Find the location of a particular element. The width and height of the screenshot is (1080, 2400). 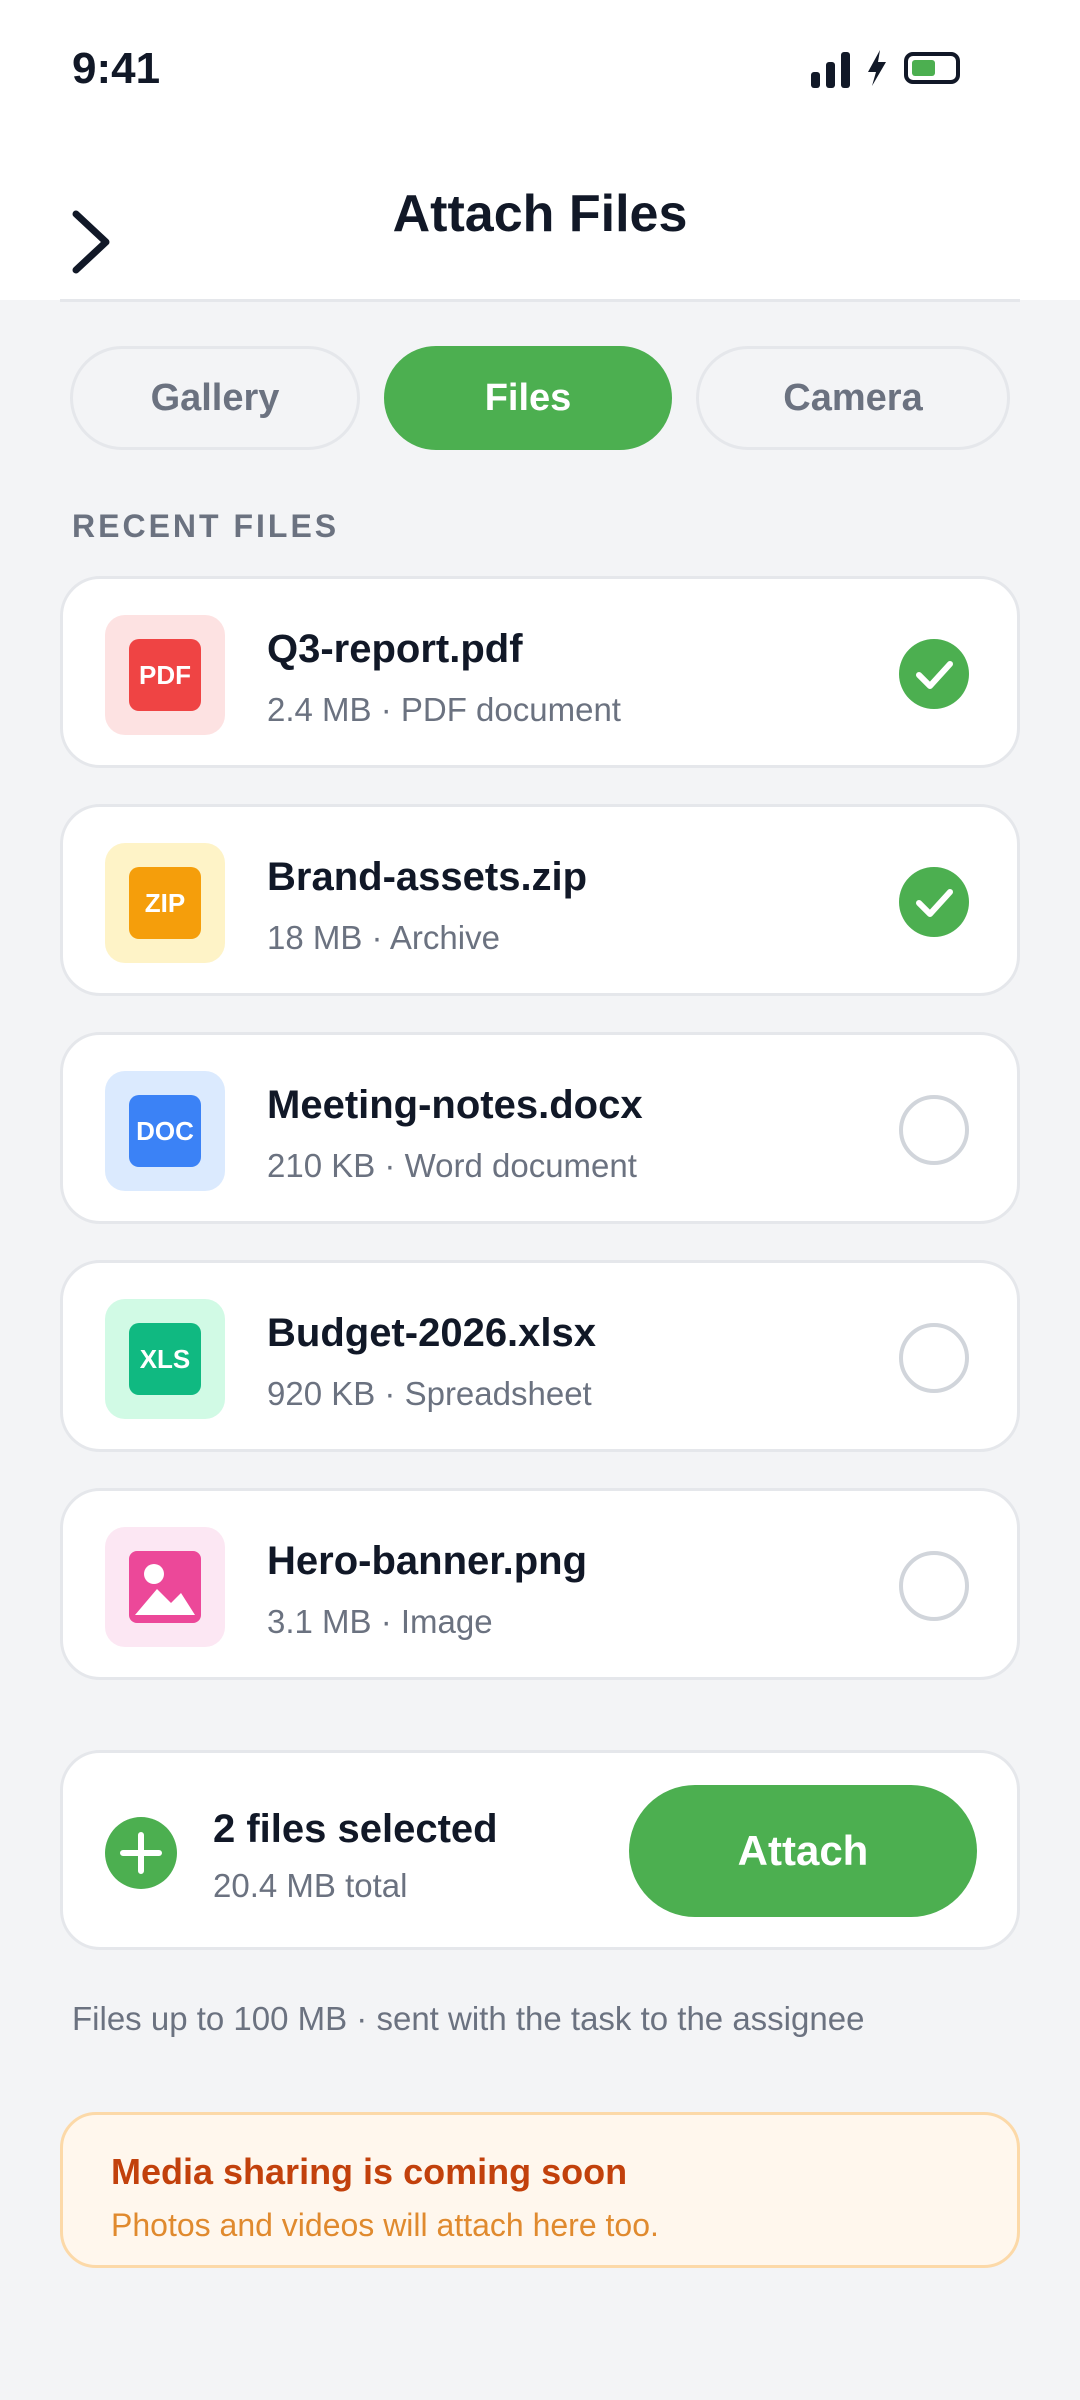

page-title: Attach Files is located at coordinates (540, 214).